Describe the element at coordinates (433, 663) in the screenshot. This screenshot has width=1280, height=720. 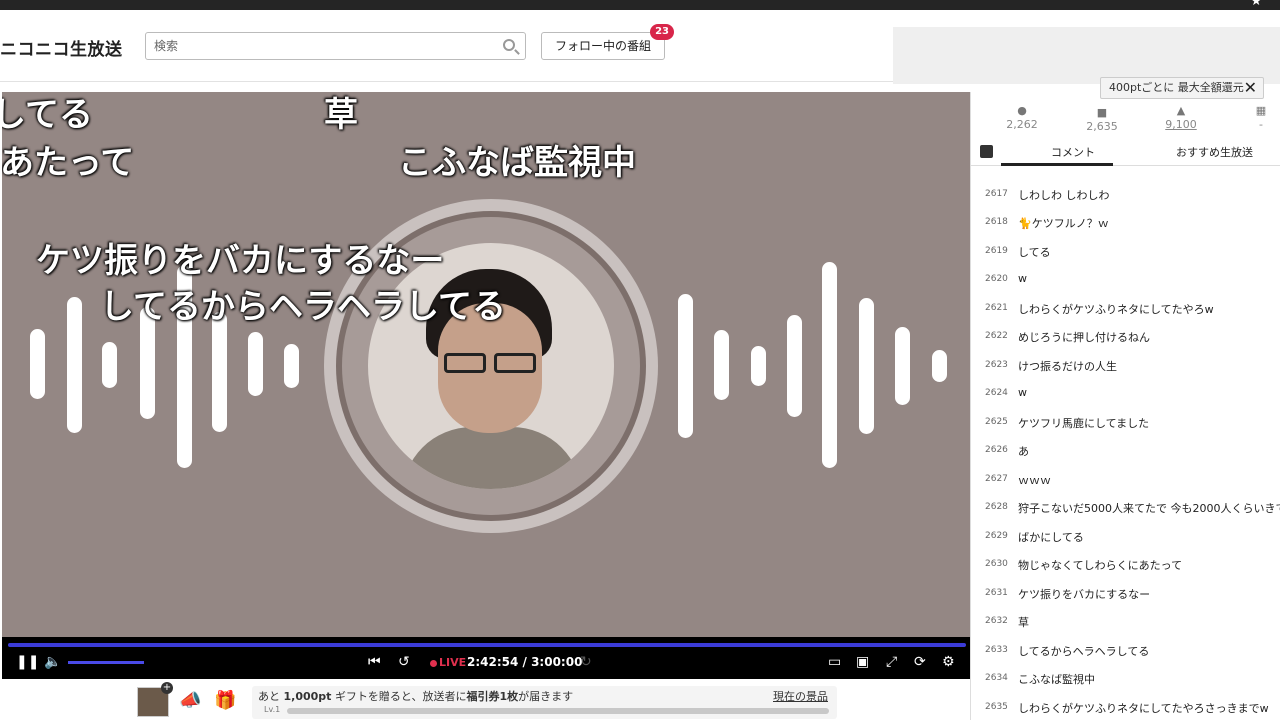
I see `live-indicator-dot` at that location.